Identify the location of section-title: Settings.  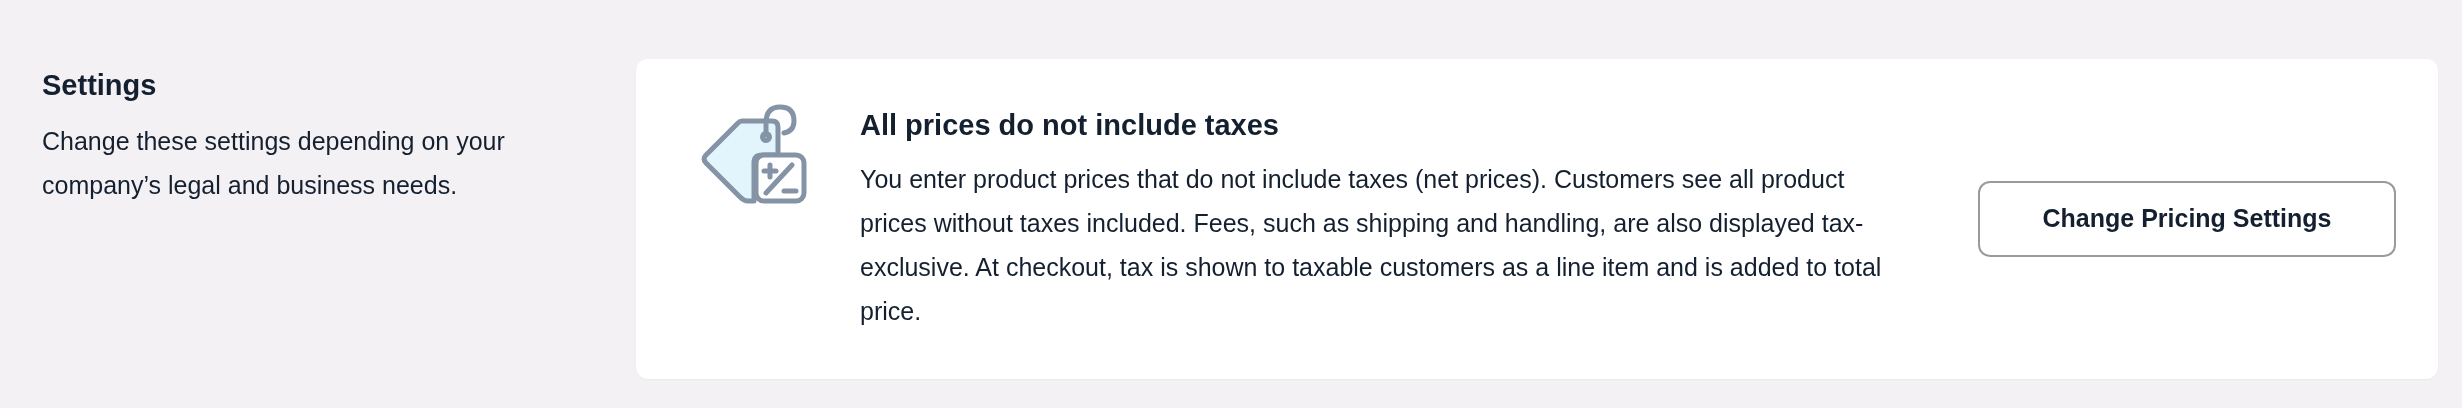
(100, 85).